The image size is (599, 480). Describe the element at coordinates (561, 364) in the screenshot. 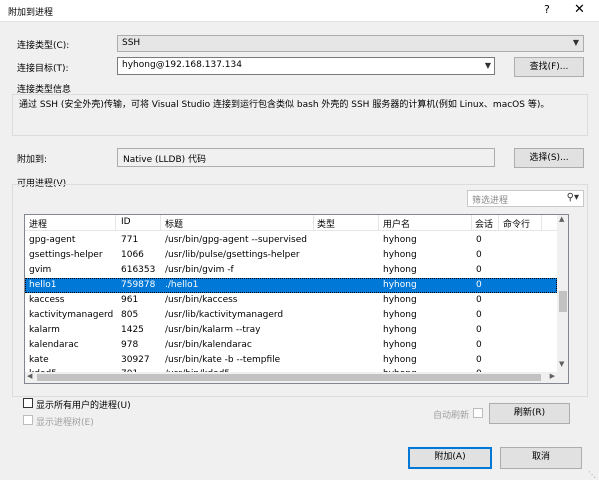

I see `scroll-down-icon: ▼` at that location.